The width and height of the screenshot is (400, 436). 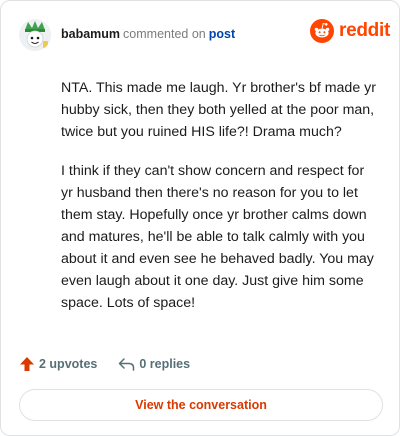 What do you see at coordinates (127, 364) in the screenshot?
I see `reply-icon` at bounding box center [127, 364].